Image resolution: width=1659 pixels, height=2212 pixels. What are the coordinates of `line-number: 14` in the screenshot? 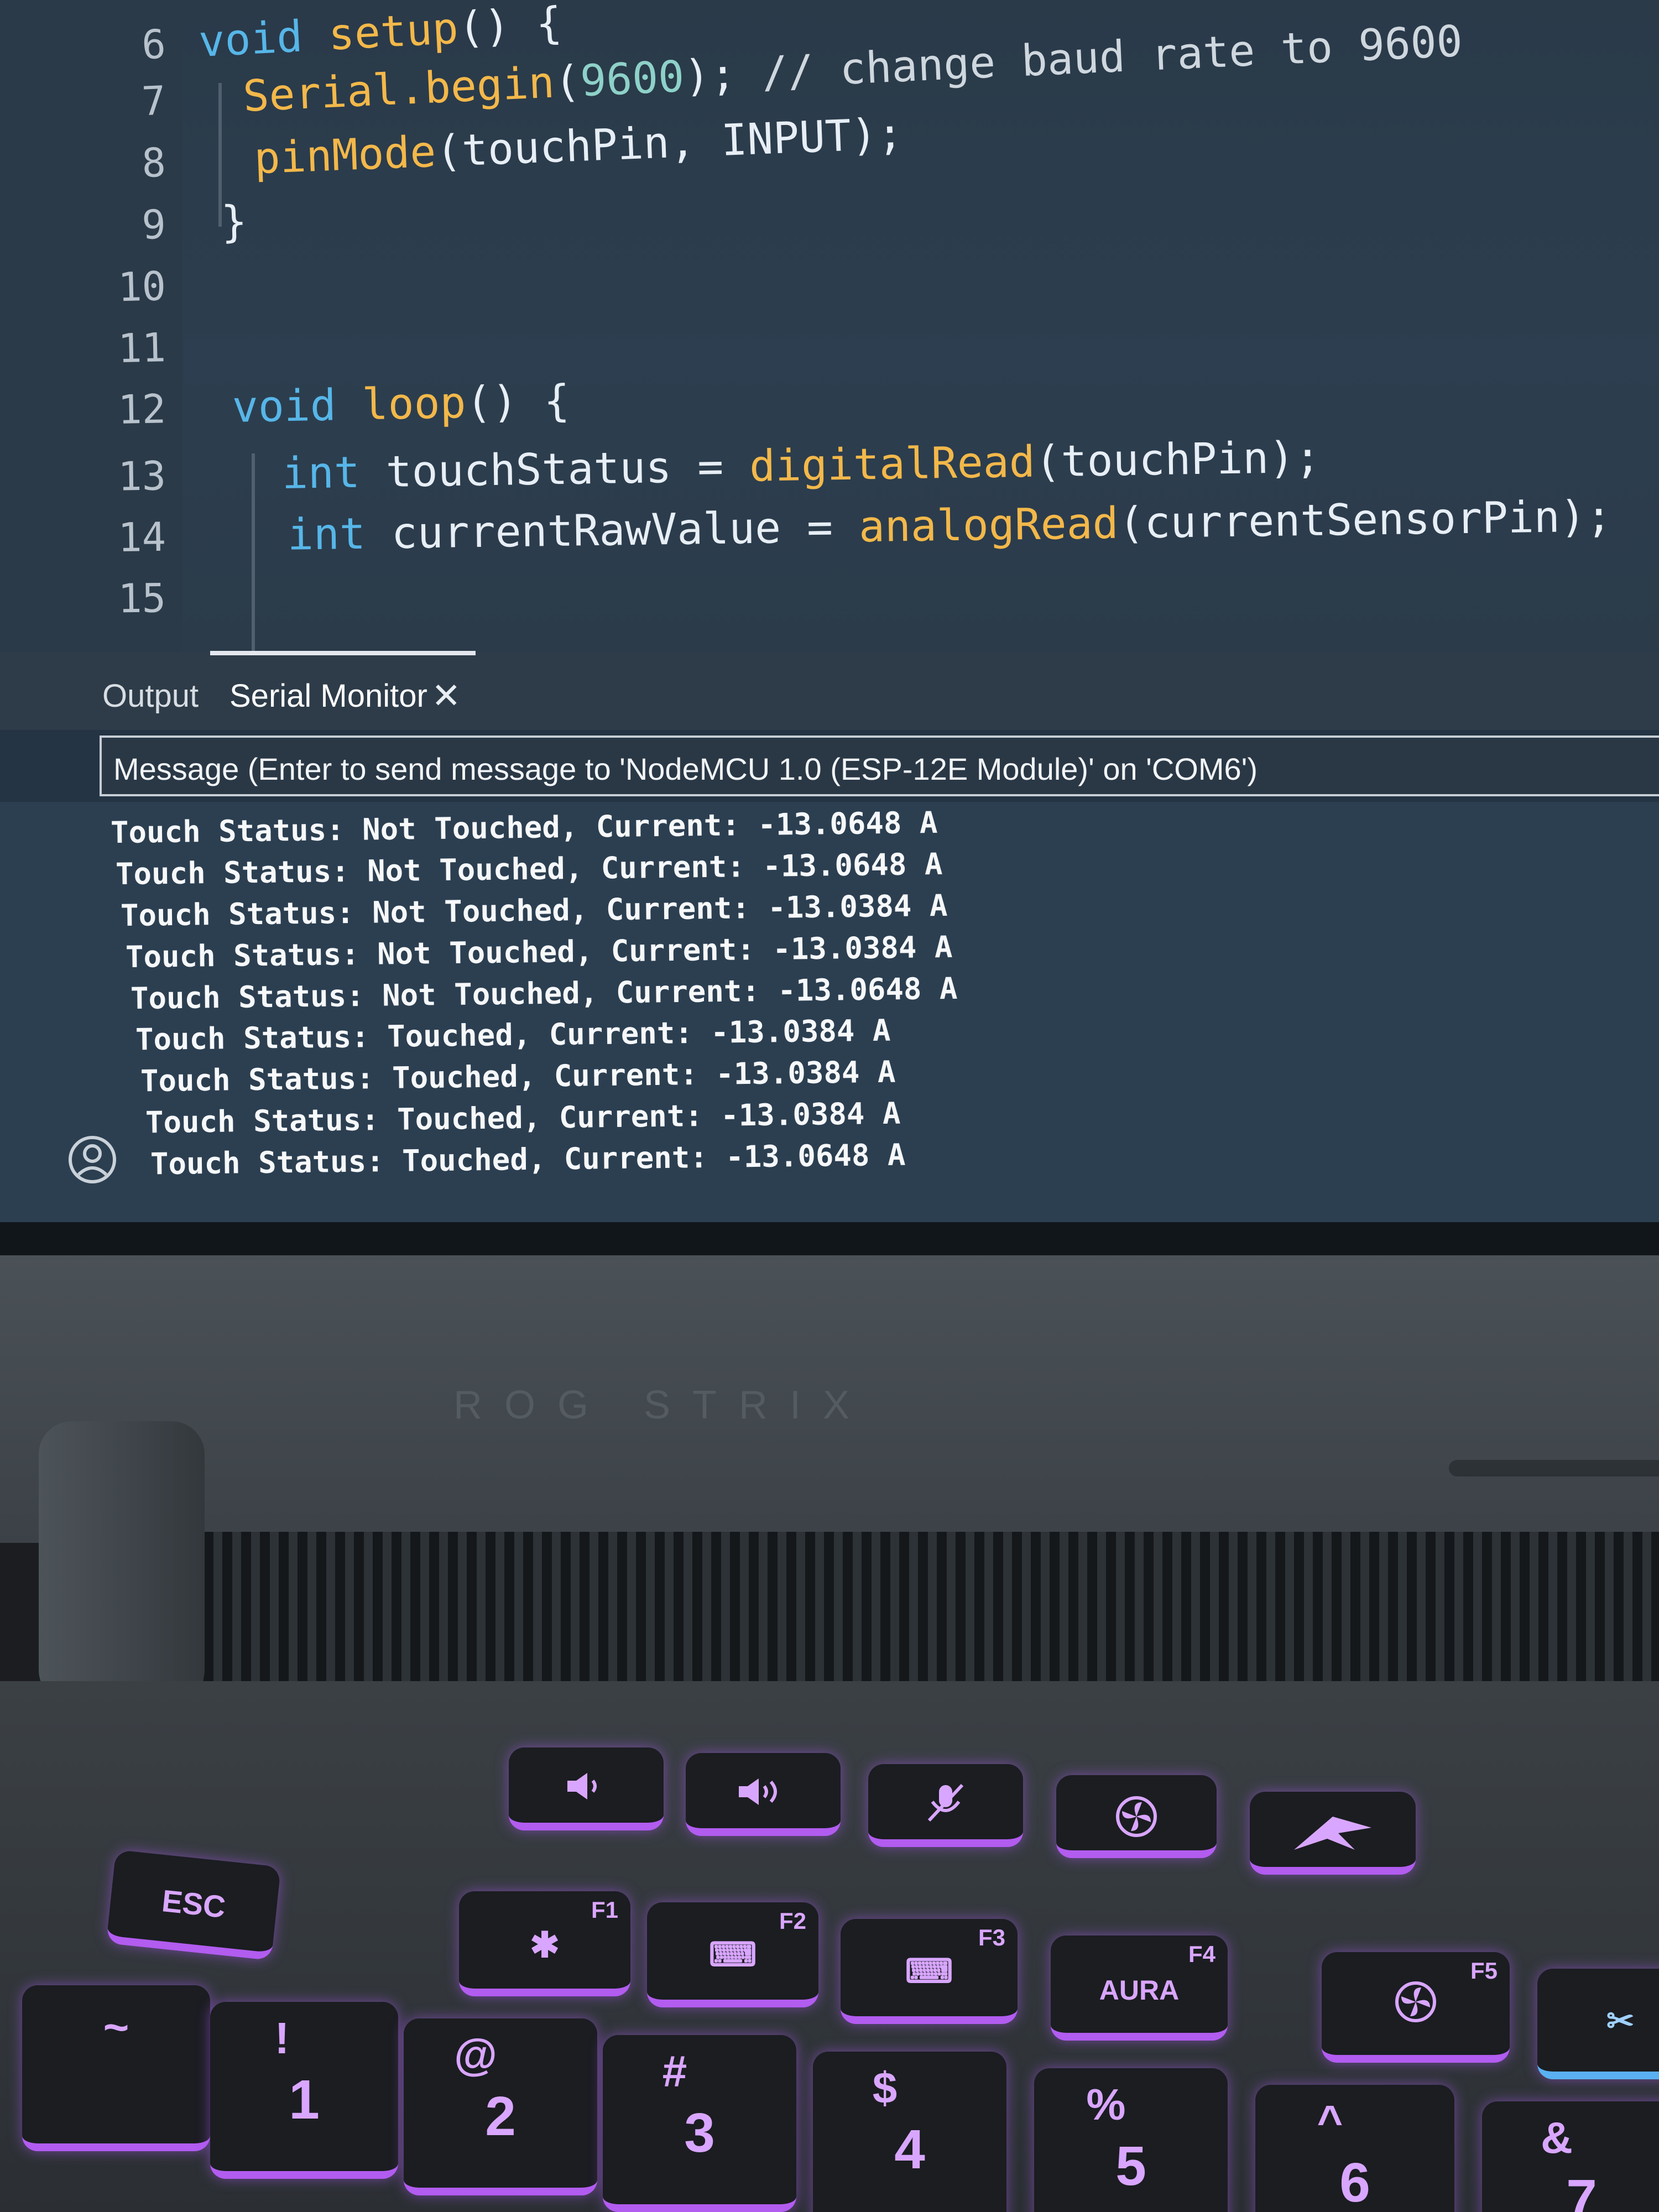 It's located at (141, 537).